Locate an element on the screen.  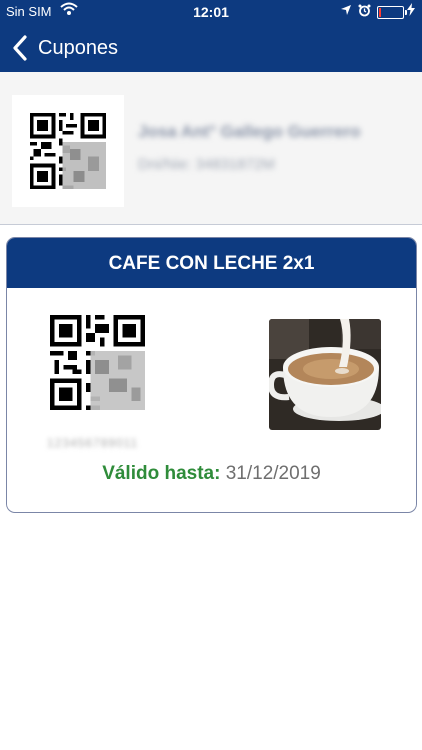
coupon-code: 123456789011 is located at coordinates (93, 443).